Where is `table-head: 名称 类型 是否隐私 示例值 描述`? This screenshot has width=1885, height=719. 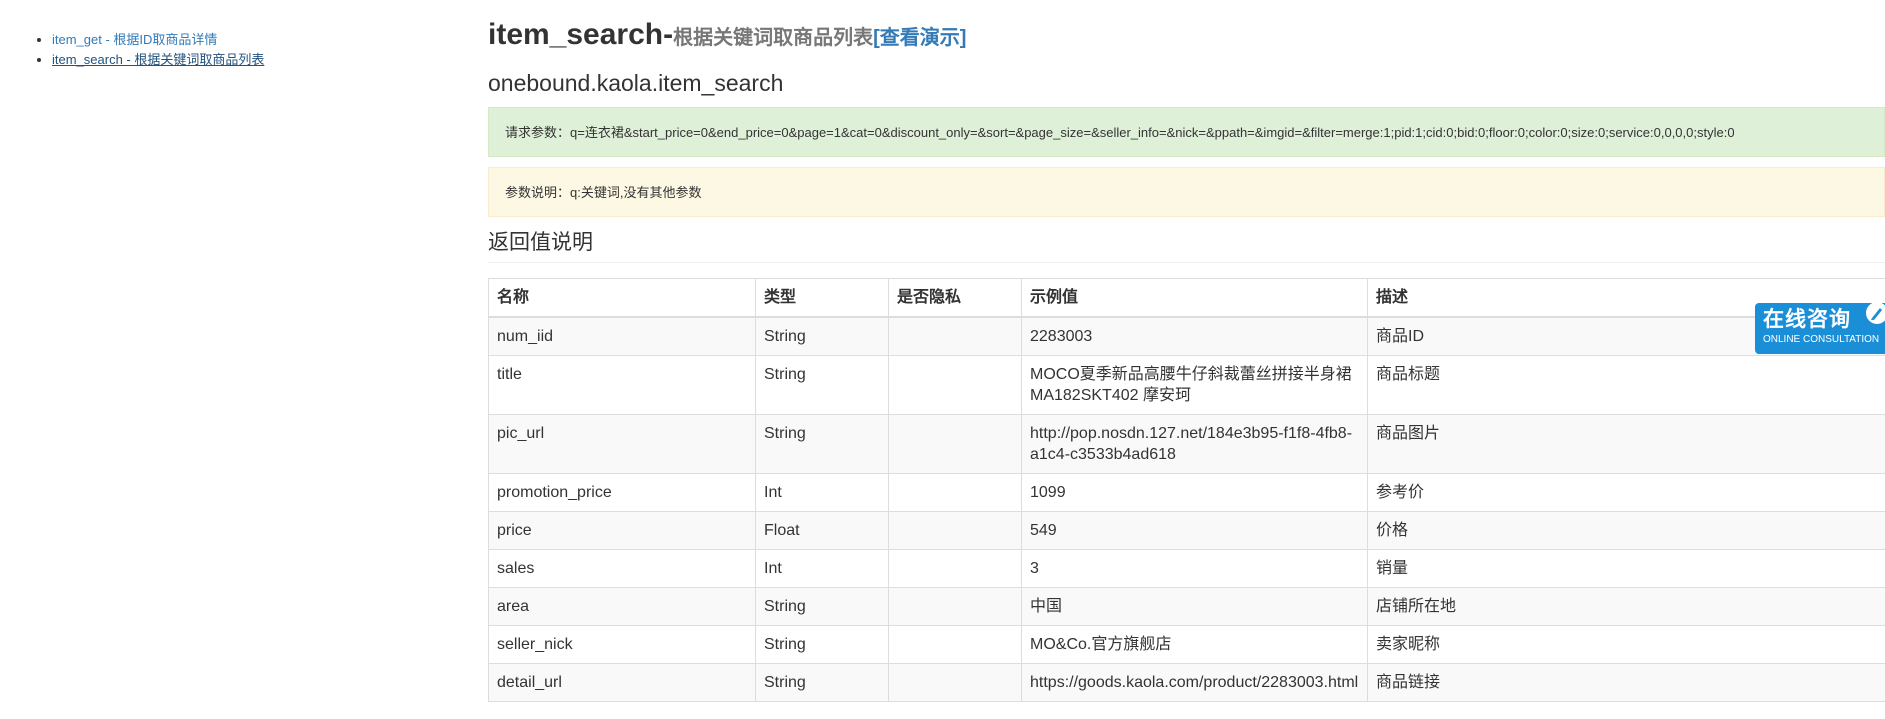
table-head: 名称 类型 是否隐私 示例值 描述 is located at coordinates (1186, 298).